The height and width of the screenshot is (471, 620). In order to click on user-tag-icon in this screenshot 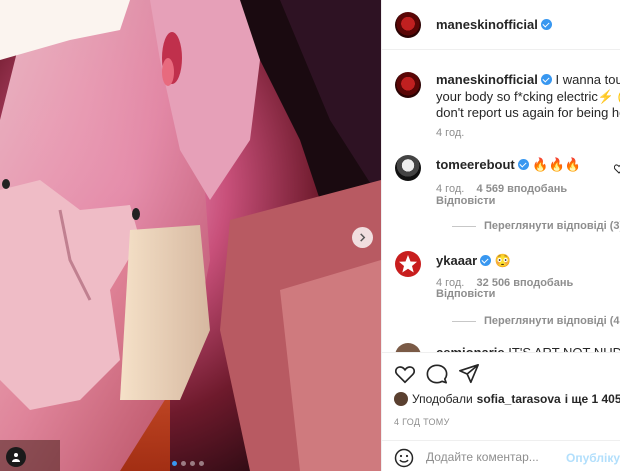, I will do `click(16, 457)`.